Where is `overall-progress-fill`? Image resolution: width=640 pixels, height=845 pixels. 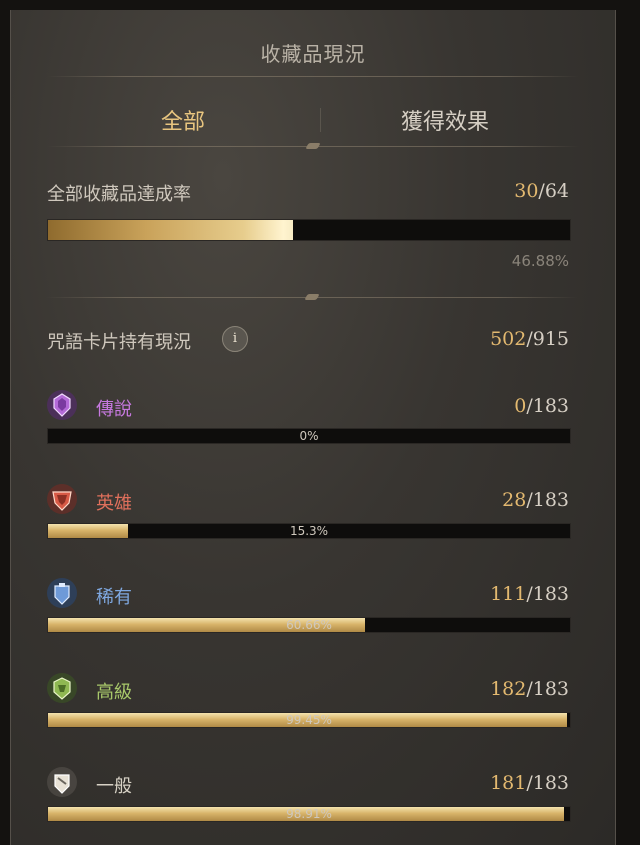 overall-progress-fill is located at coordinates (170, 230).